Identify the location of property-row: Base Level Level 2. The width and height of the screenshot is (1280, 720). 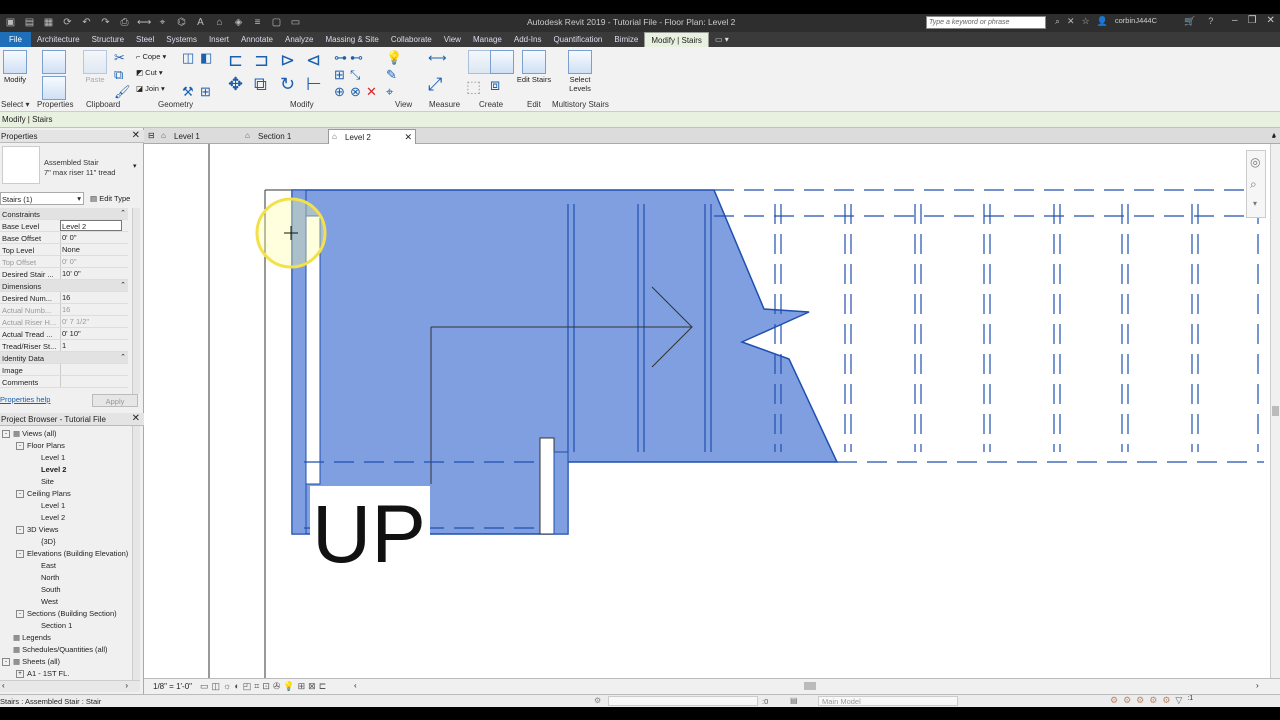
(64, 226).